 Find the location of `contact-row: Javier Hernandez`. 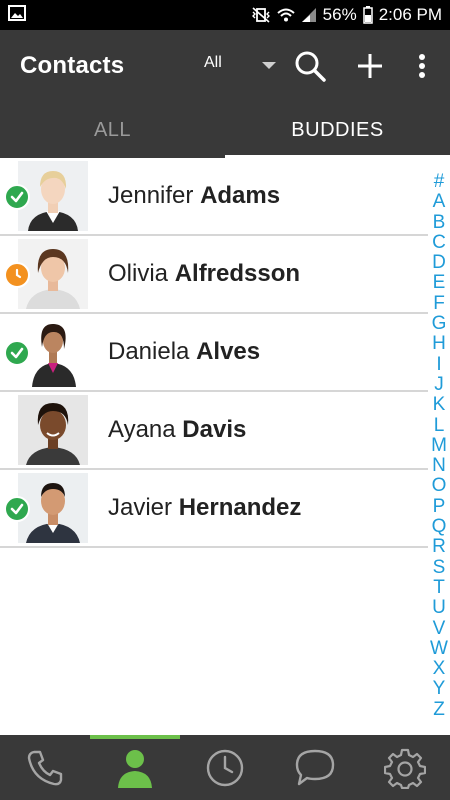

contact-row: Javier Hernandez is located at coordinates (214, 509).